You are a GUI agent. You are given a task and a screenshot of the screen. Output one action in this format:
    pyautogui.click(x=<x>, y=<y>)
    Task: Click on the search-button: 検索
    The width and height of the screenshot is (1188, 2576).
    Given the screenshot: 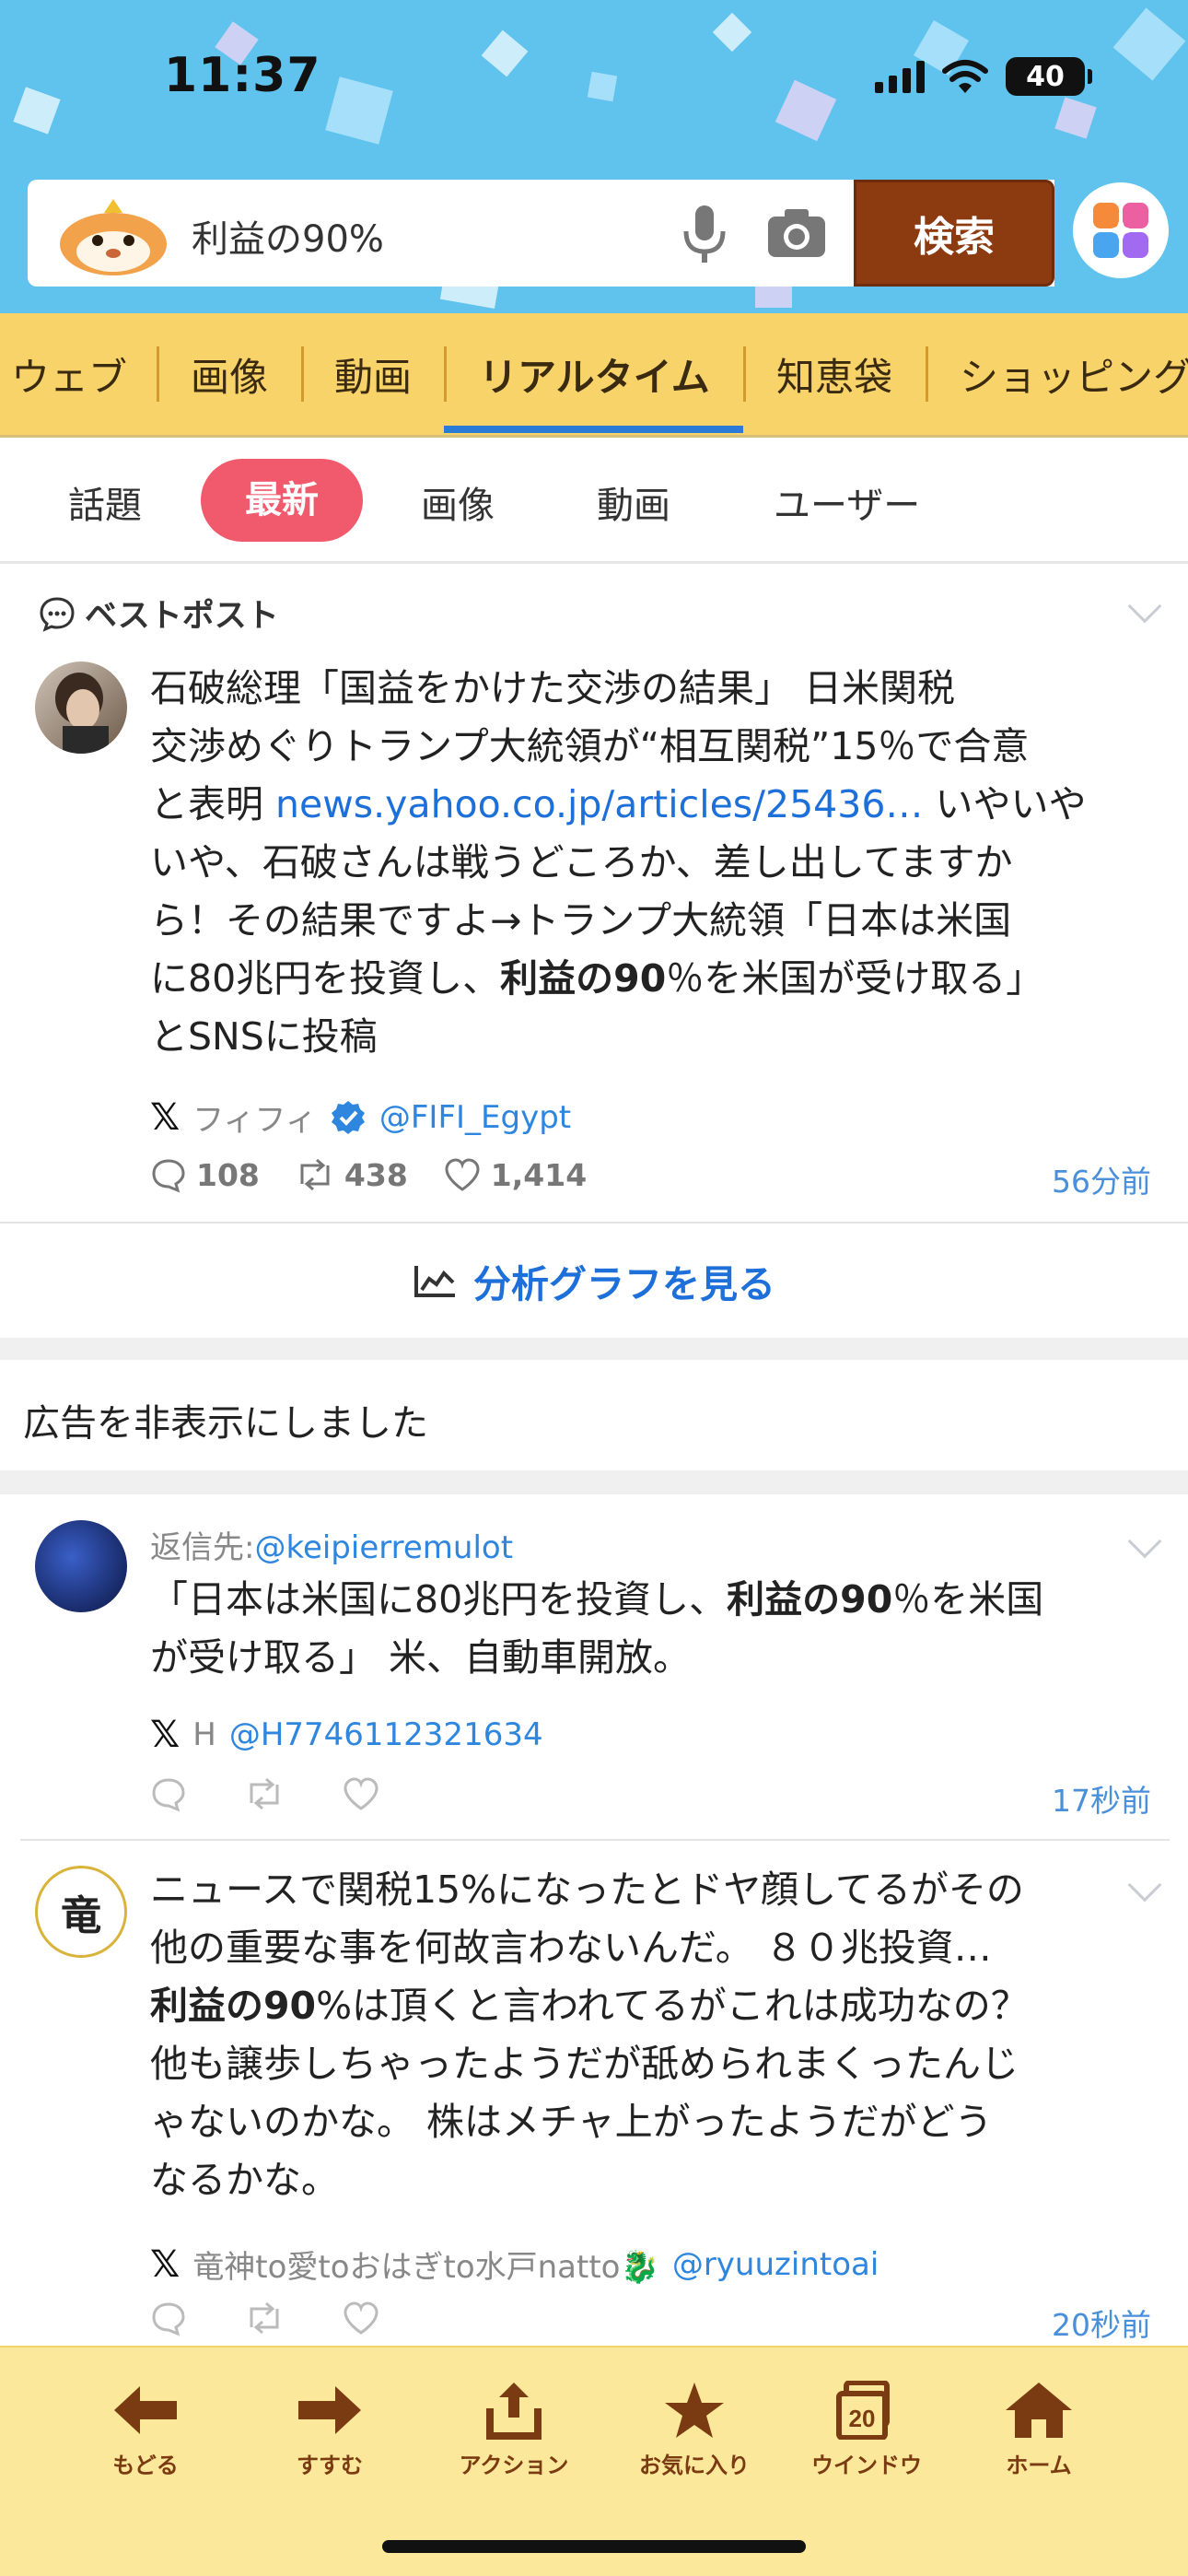 What is the action you would take?
    pyautogui.click(x=954, y=233)
    